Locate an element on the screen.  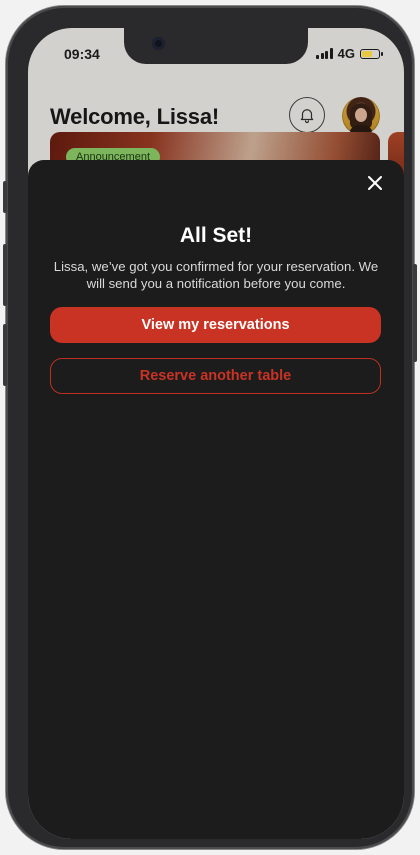
volume-up-button is located at coordinates (5, 275).